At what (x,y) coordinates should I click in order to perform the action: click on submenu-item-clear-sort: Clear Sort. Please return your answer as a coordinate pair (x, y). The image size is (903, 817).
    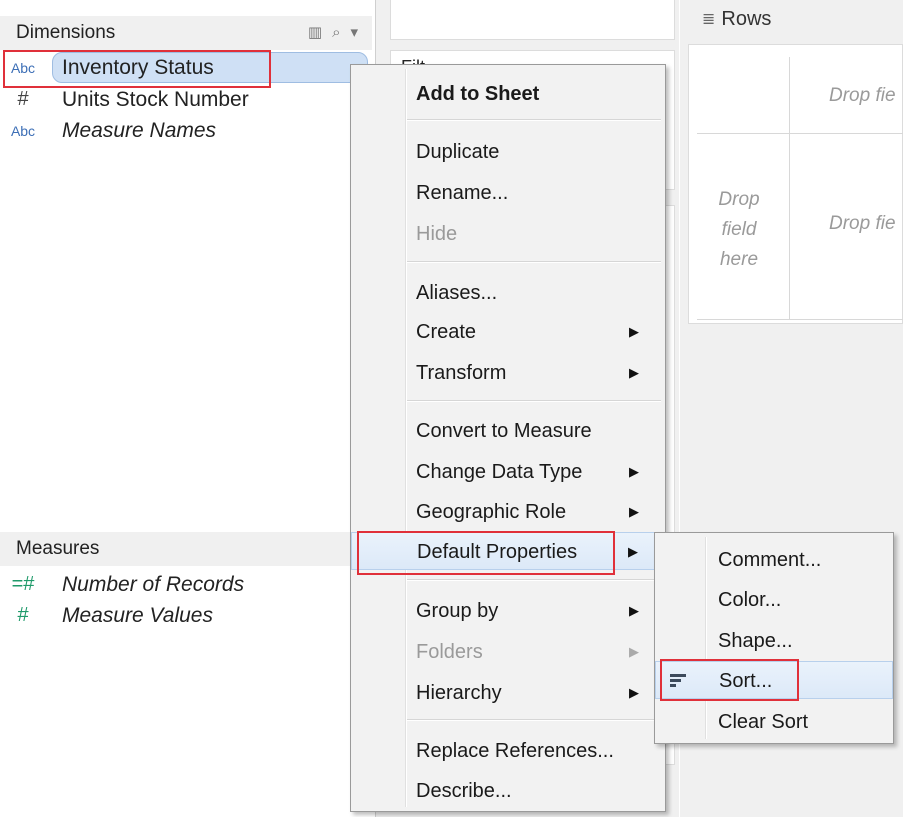
    Looking at the image, I should click on (774, 722).